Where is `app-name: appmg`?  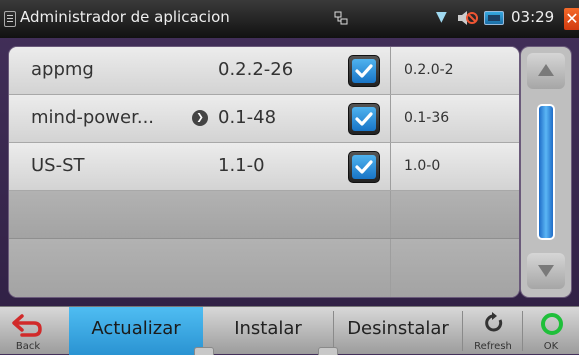 app-name: appmg is located at coordinates (62, 69).